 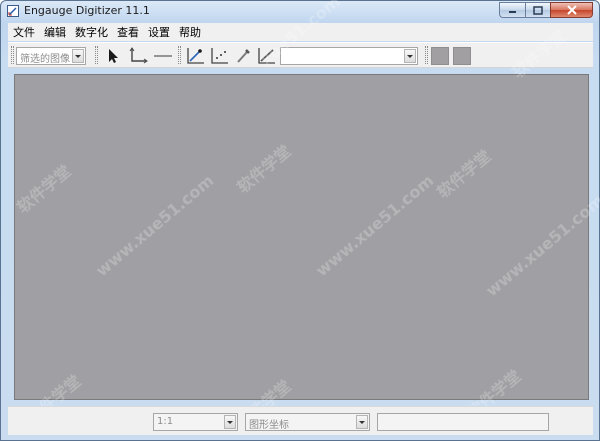 I want to click on segment-fill-icon, so click(x=266, y=56).